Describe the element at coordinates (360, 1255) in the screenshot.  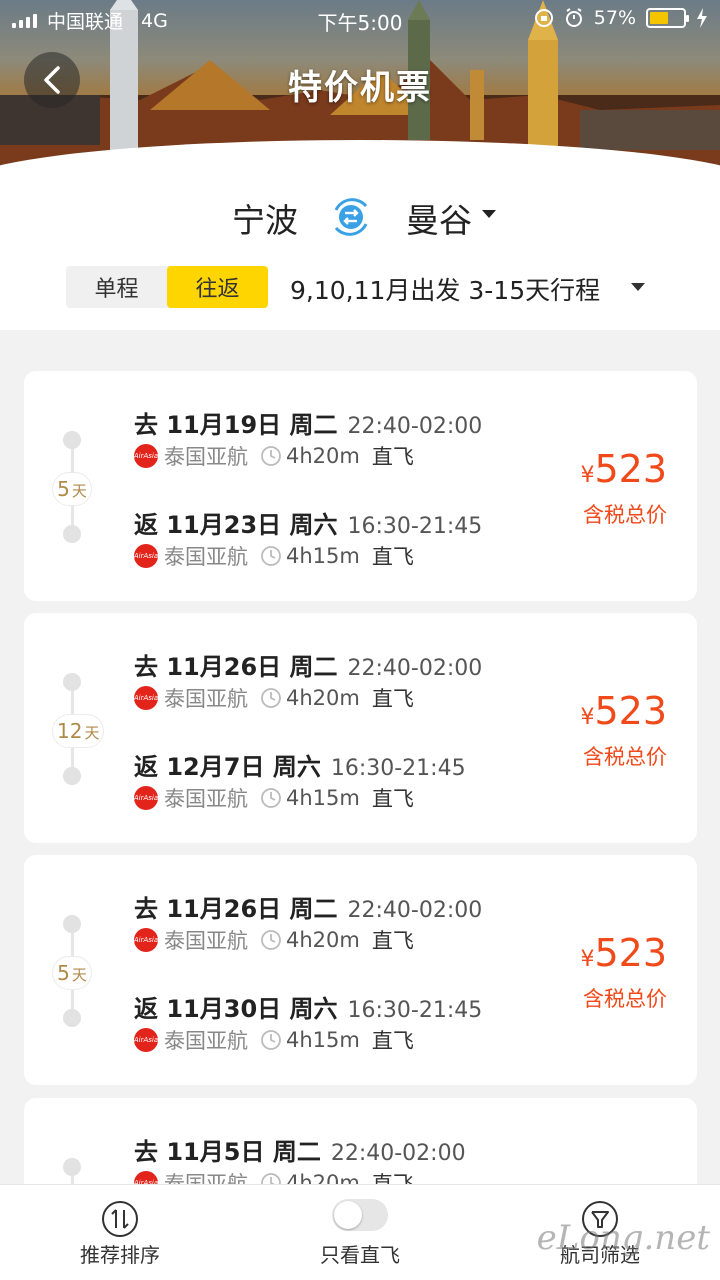
I see `direct-only-label: 只看直飞` at that location.